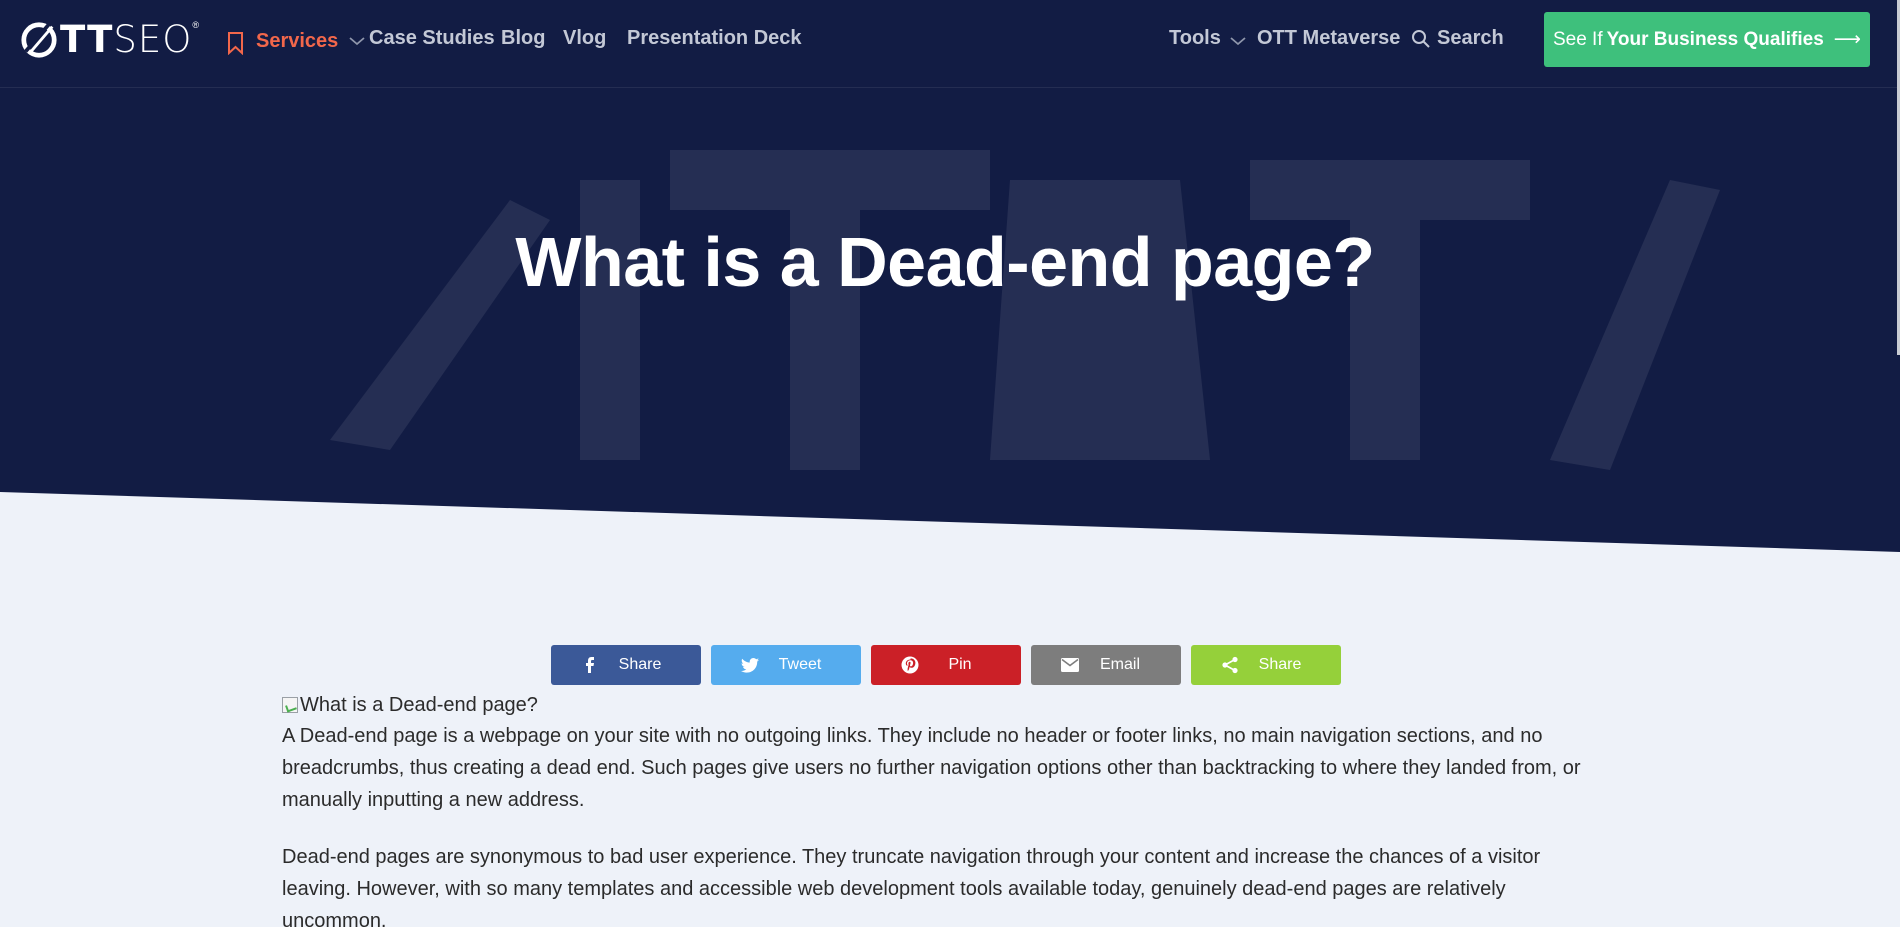  What do you see at coordinates (432, 38) in the screenshot?
I see `nav-case-studies: Case Studies` at bounding box center [432, 38].